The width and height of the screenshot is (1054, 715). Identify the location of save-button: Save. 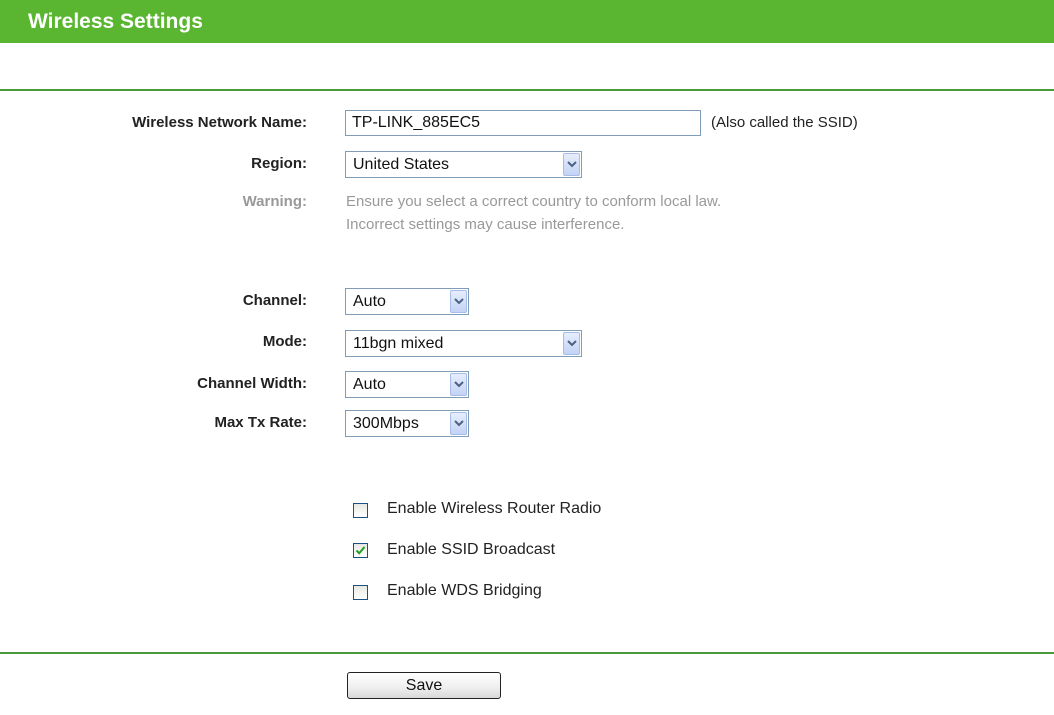
(424, 685).